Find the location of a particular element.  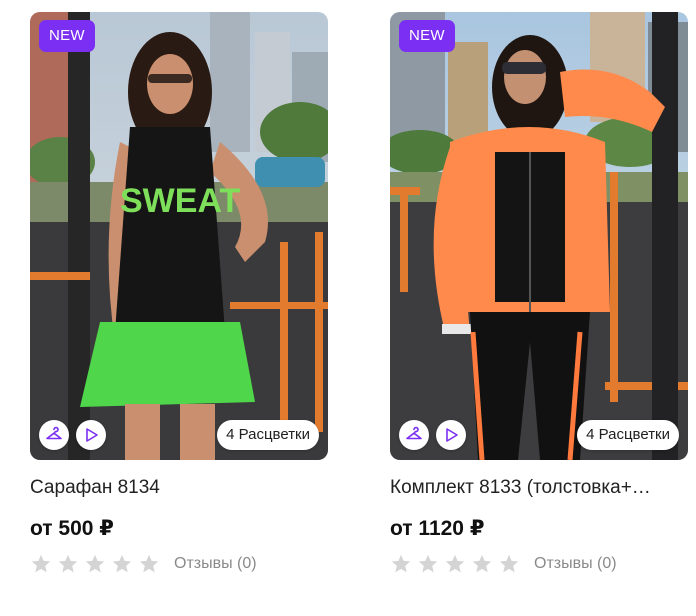

product-price: от 500 ₽ is located at coordinates (72, 528).